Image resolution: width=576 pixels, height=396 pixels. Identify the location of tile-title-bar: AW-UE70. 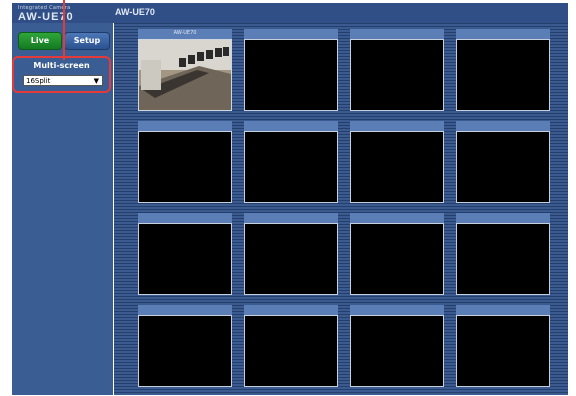
(185, 34).